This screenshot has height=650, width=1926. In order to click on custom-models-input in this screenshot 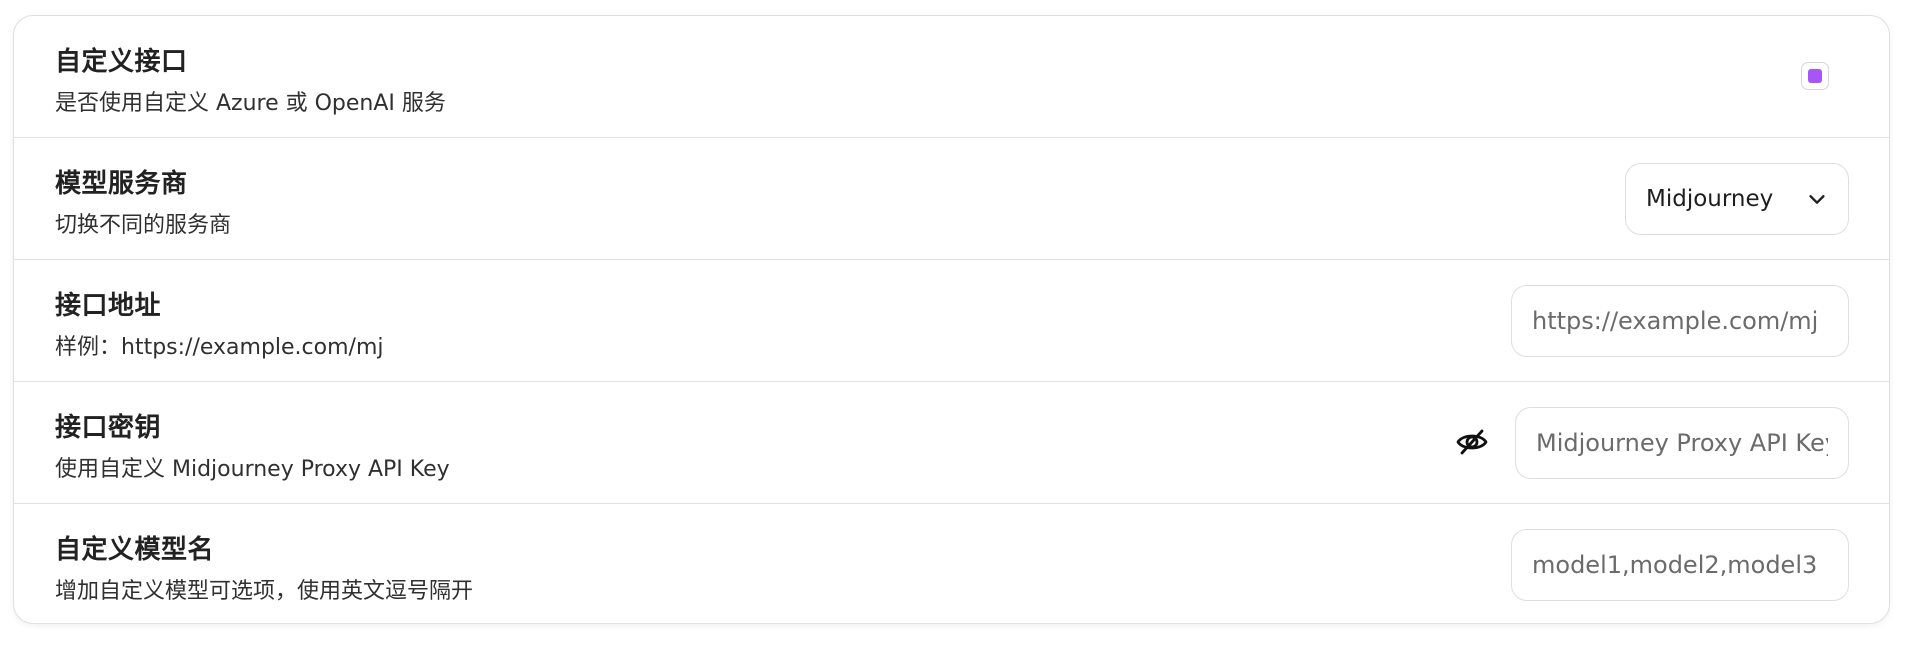, I will do `click(1680, 565)`.